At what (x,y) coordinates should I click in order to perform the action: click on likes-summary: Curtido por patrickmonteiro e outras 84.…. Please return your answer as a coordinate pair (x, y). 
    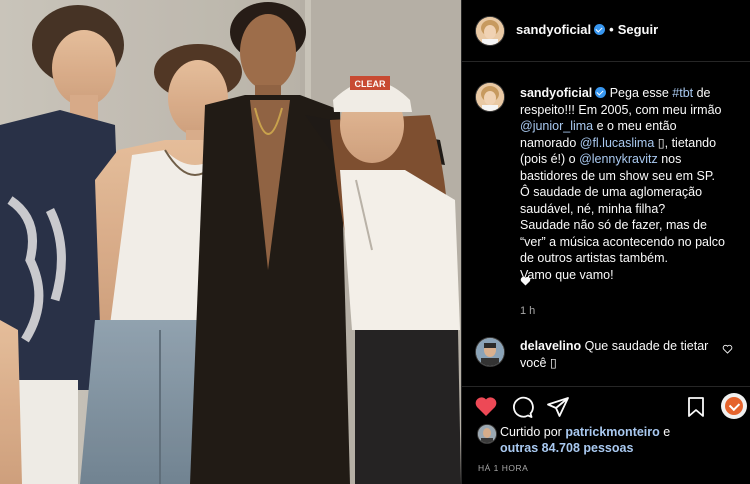
    Looking at the image, I should click on (625, 440).